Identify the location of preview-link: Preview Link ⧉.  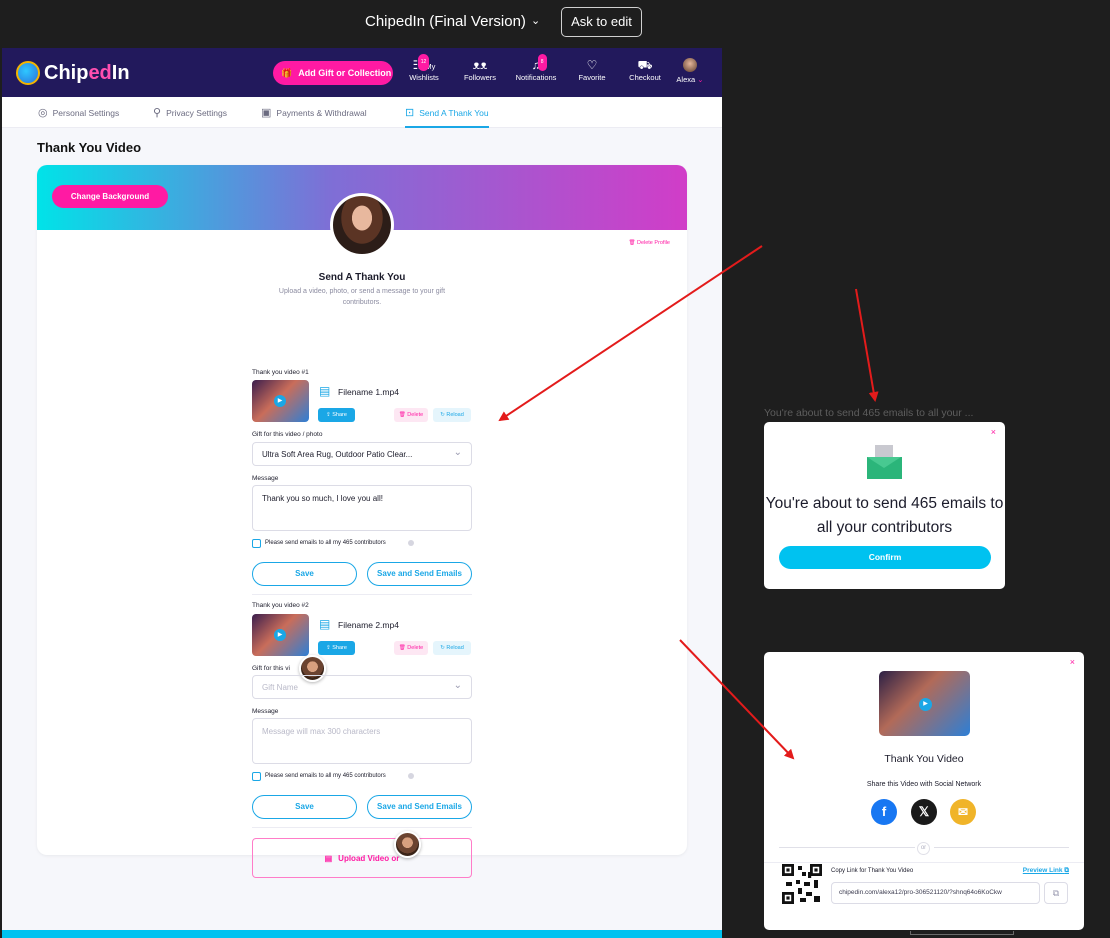
(1046, 871).